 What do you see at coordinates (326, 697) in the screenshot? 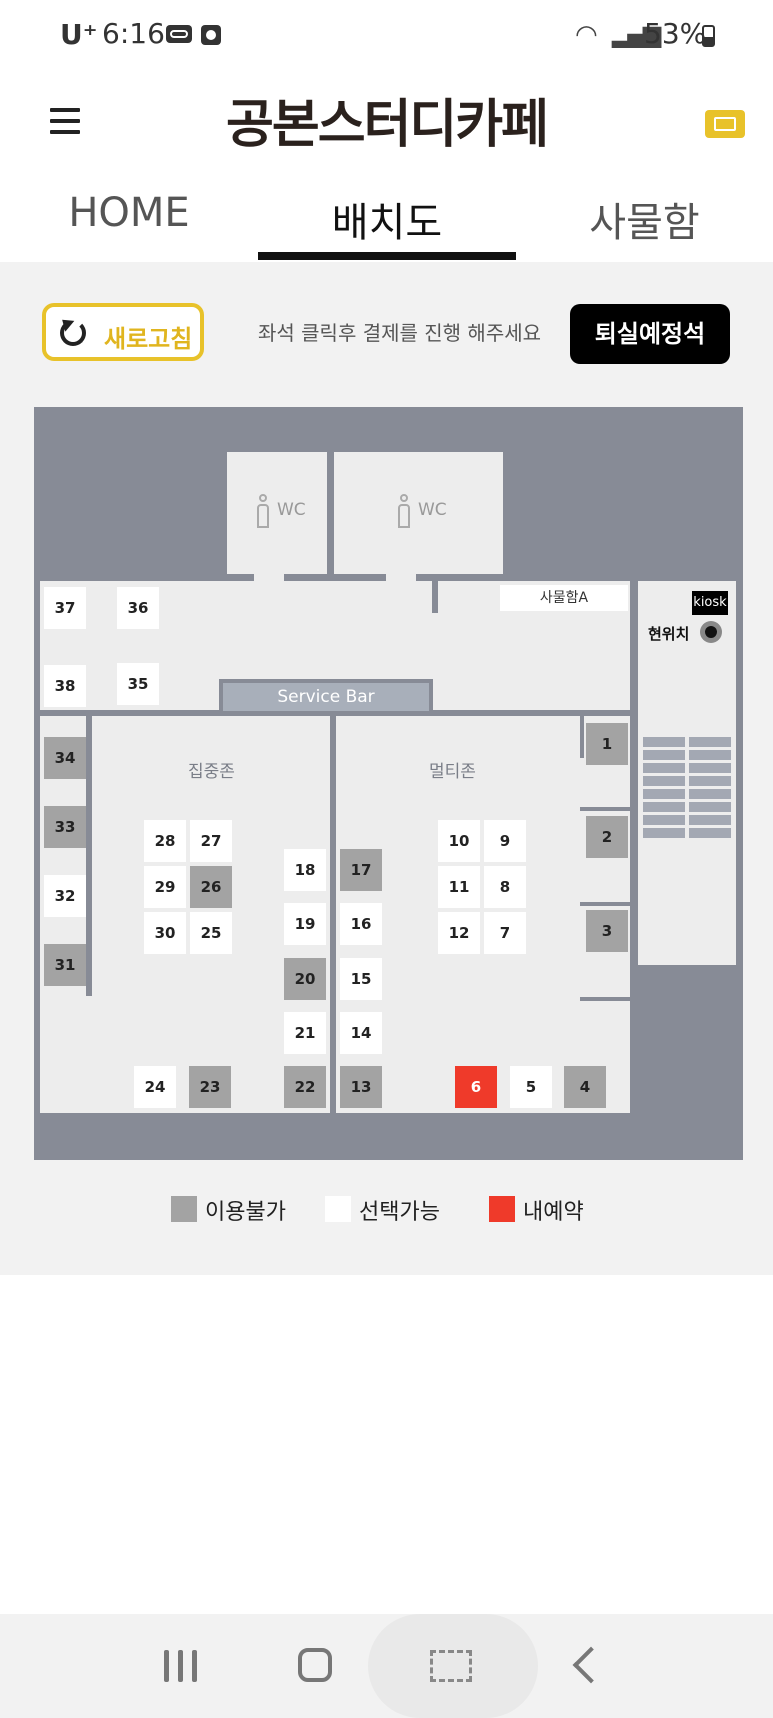
I see `service-bar: Service Bar` at bounding box center [326, 697].